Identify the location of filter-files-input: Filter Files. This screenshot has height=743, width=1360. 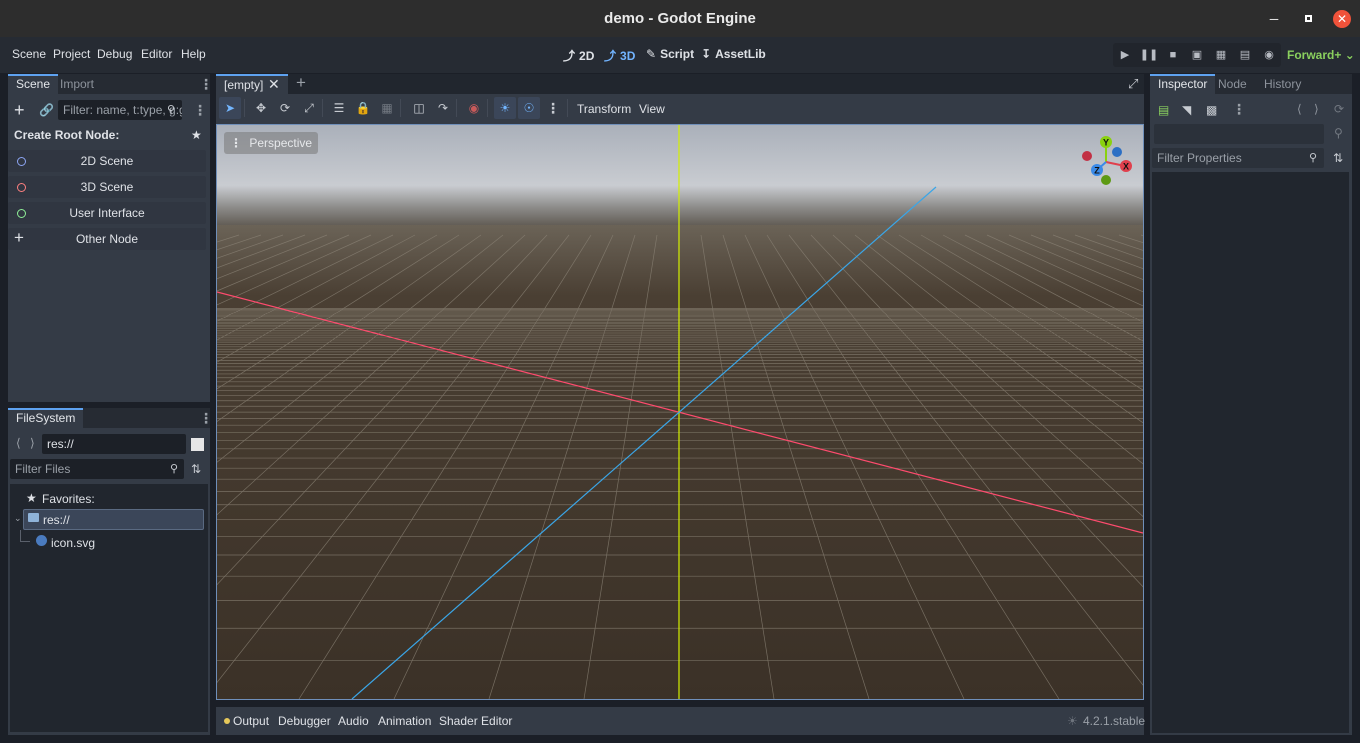
(97, 469).